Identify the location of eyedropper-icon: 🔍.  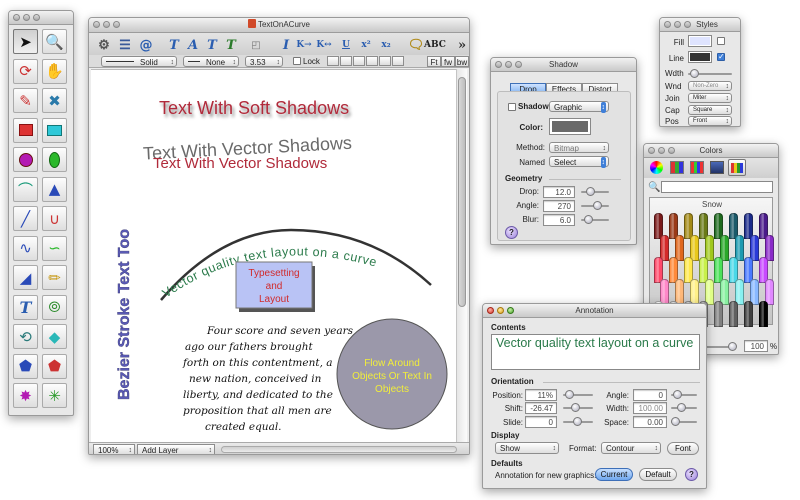
(654, 187).